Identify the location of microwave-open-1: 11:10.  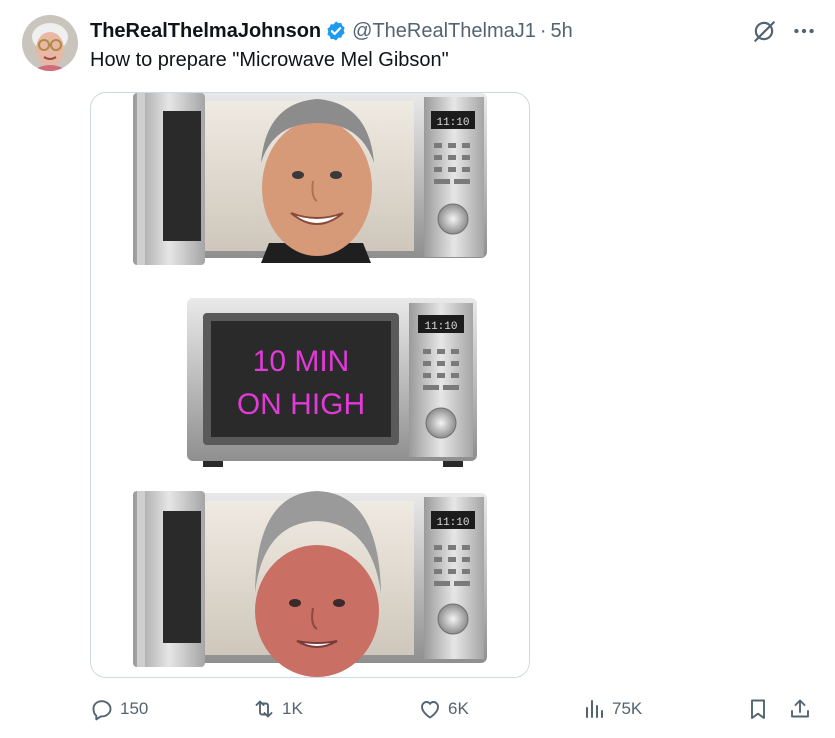
(310, 179).